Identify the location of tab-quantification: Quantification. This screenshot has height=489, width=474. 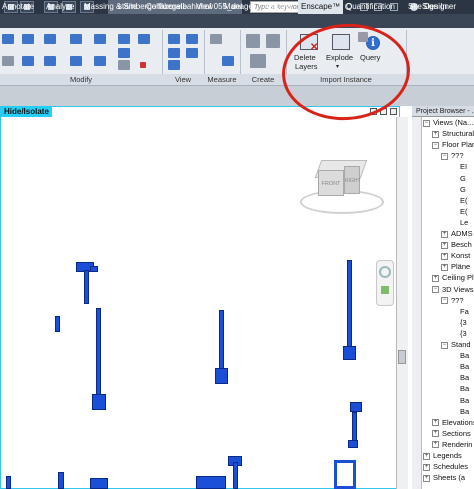
(370, 7).